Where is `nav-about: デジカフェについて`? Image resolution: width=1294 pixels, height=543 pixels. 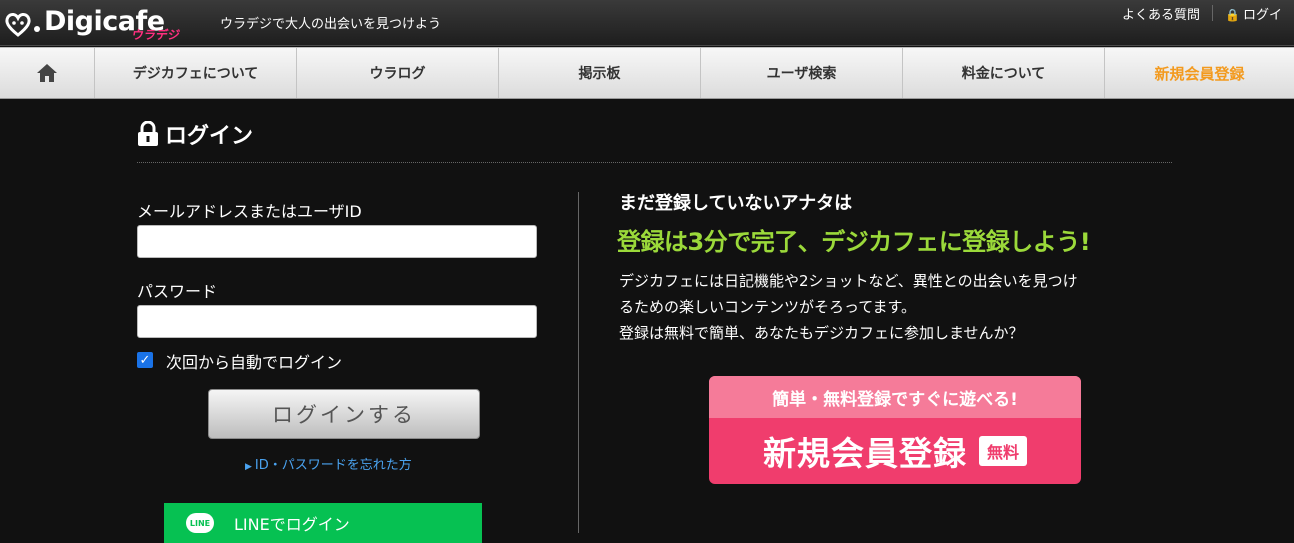
nav-about: デジカフェについて is located at coordinates (196, 73).